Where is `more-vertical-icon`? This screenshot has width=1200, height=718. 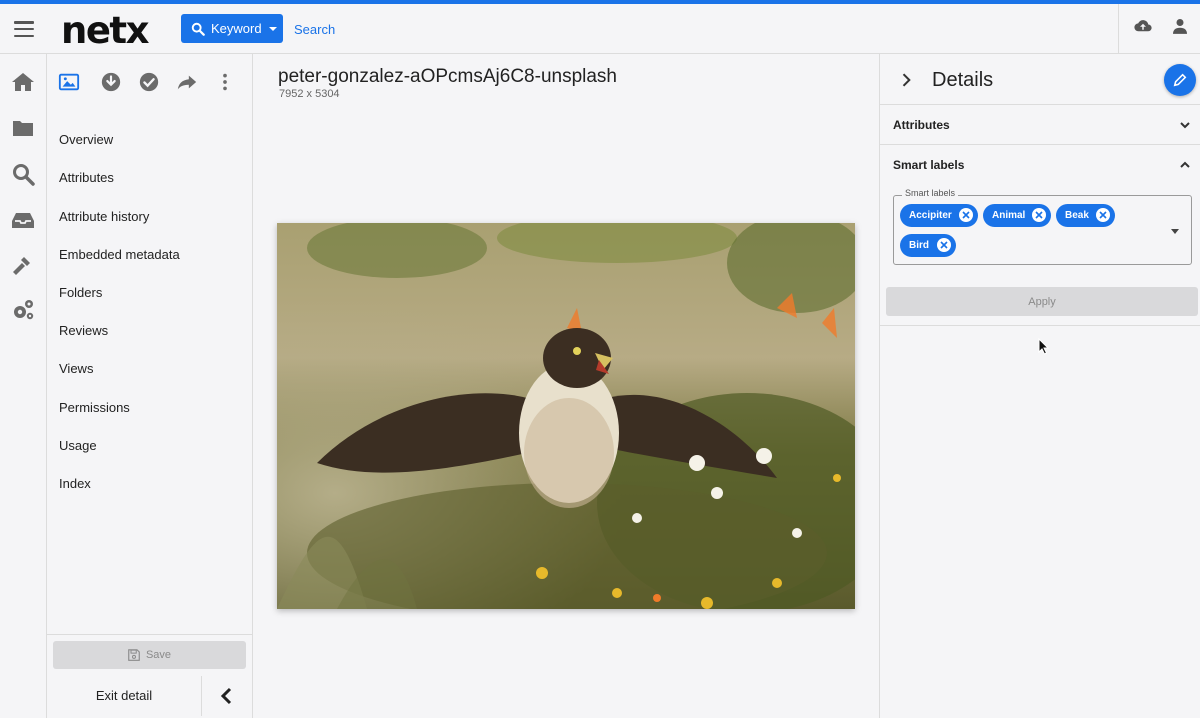 more-vertical-icon is located at coordinates (225, 82).